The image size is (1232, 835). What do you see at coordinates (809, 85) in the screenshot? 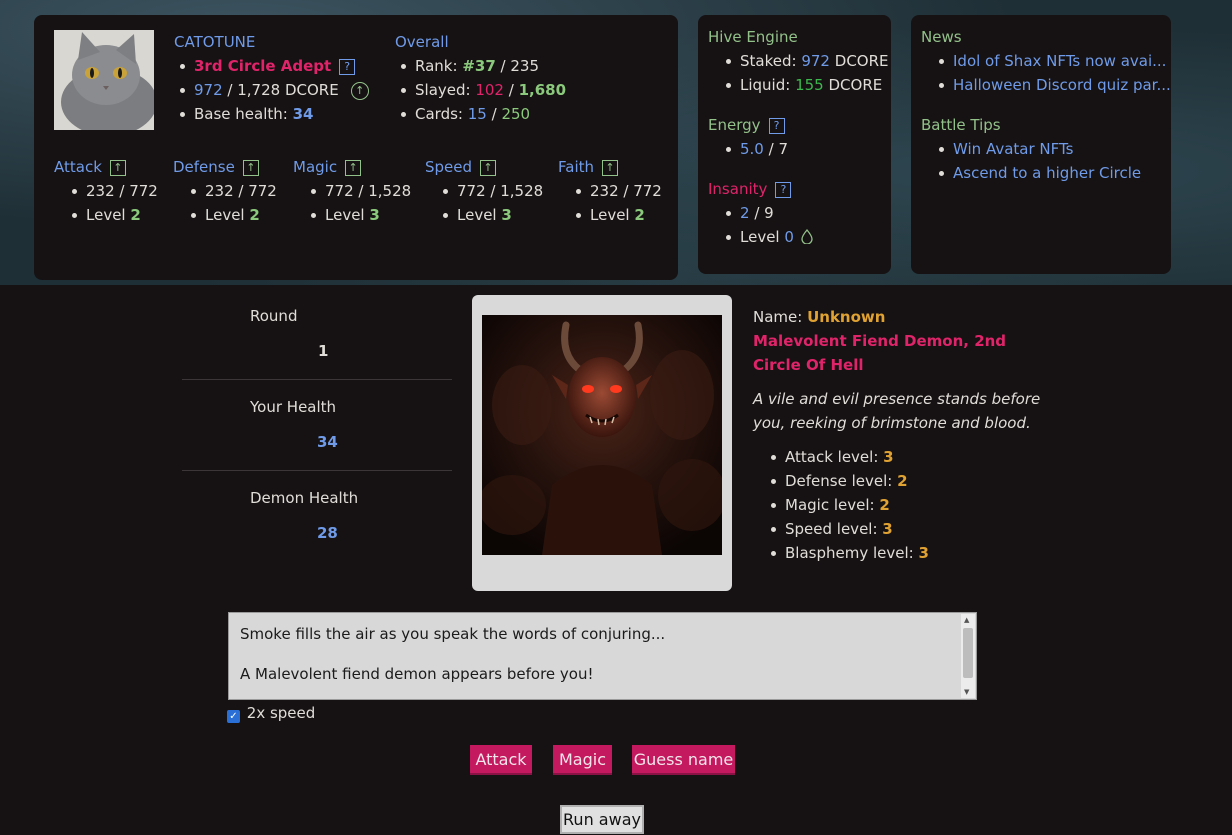
I see `liquid-value: 155` at bounding box center [809, 85].